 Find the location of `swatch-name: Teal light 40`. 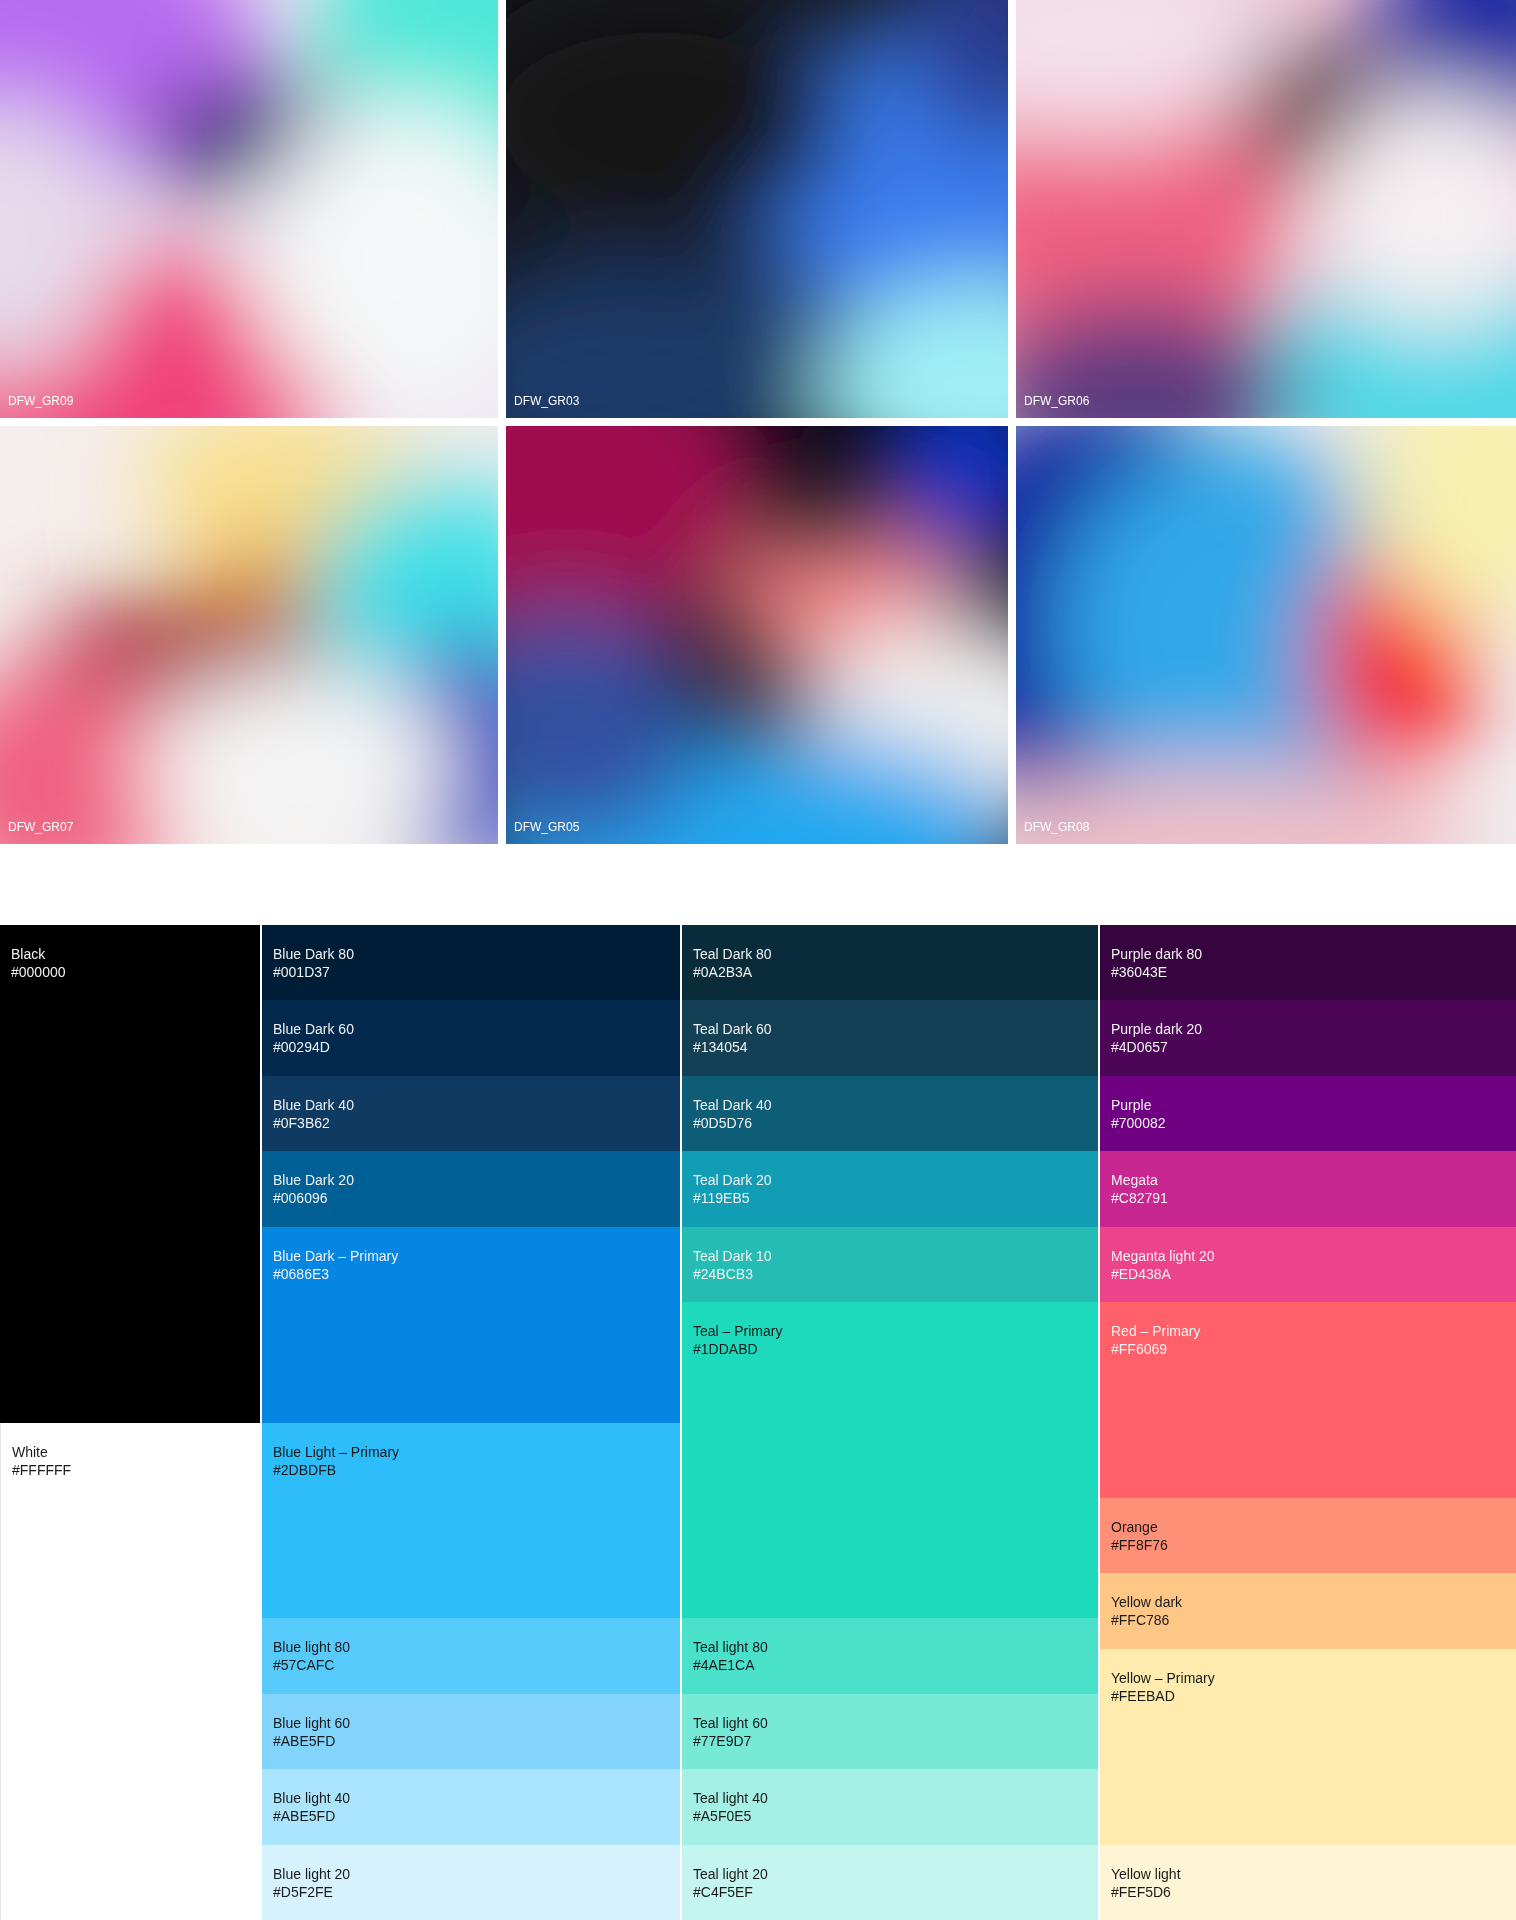

swatch-name: Teal light 40 is located at coordinates (731, 1798).